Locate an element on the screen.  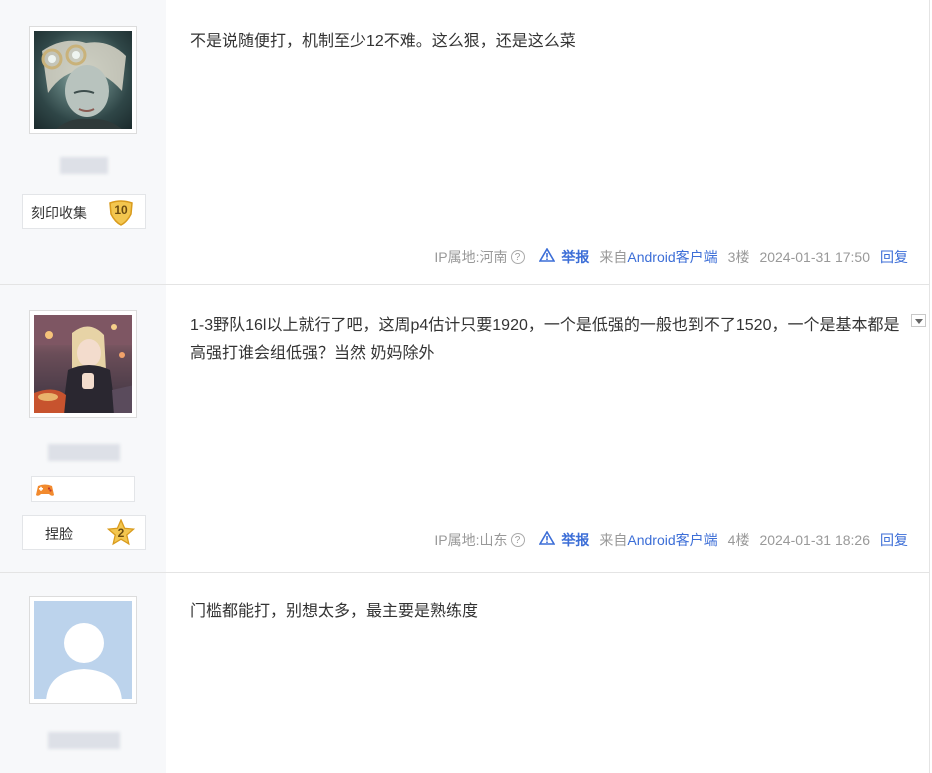
author-sidebar: 刻印收集 10 is located at coordinates (83, 142).